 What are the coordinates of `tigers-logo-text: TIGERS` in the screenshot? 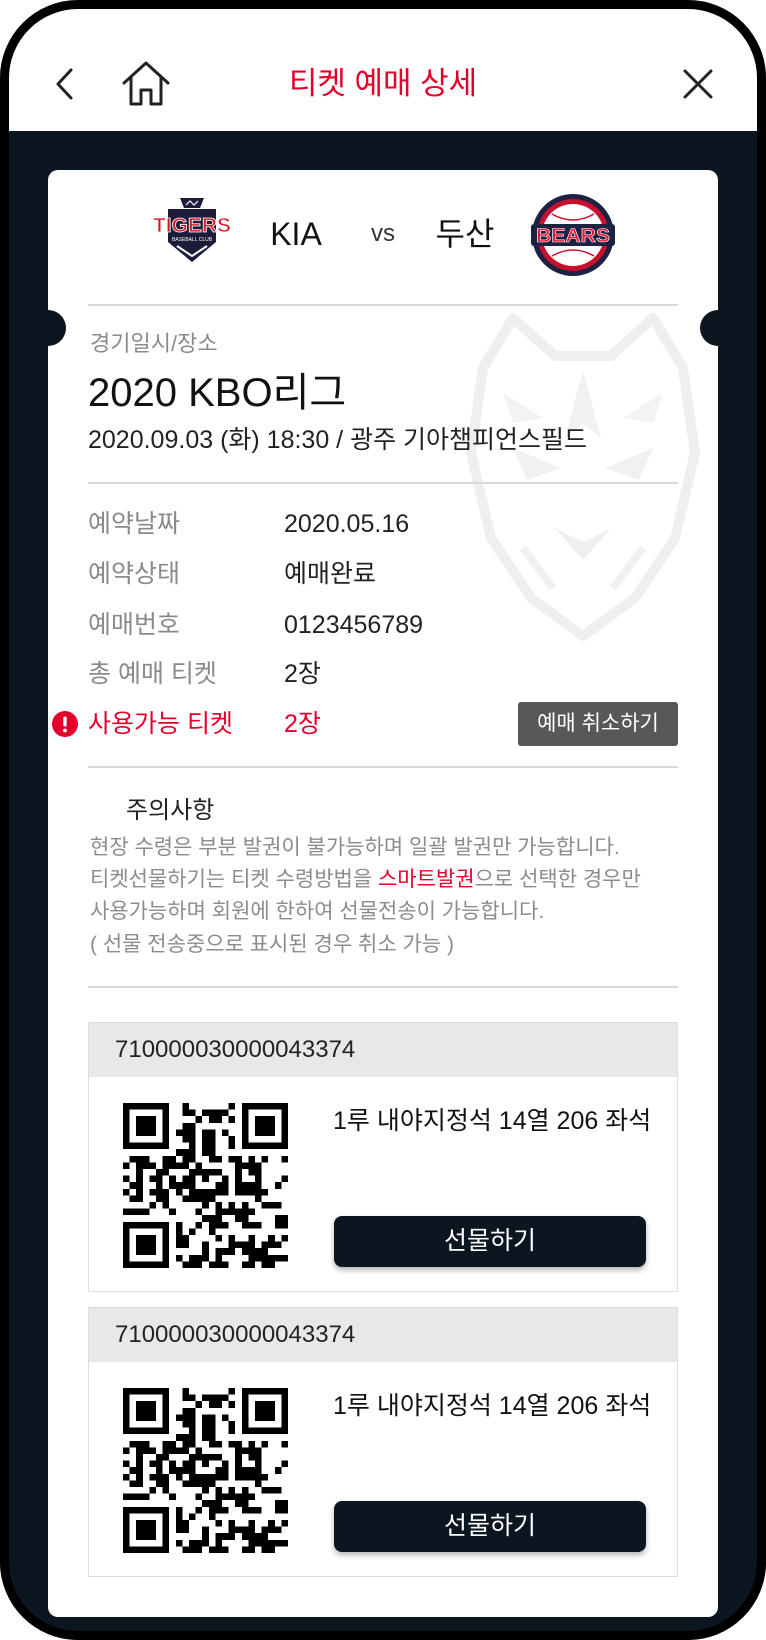 It's located at (192, 226).